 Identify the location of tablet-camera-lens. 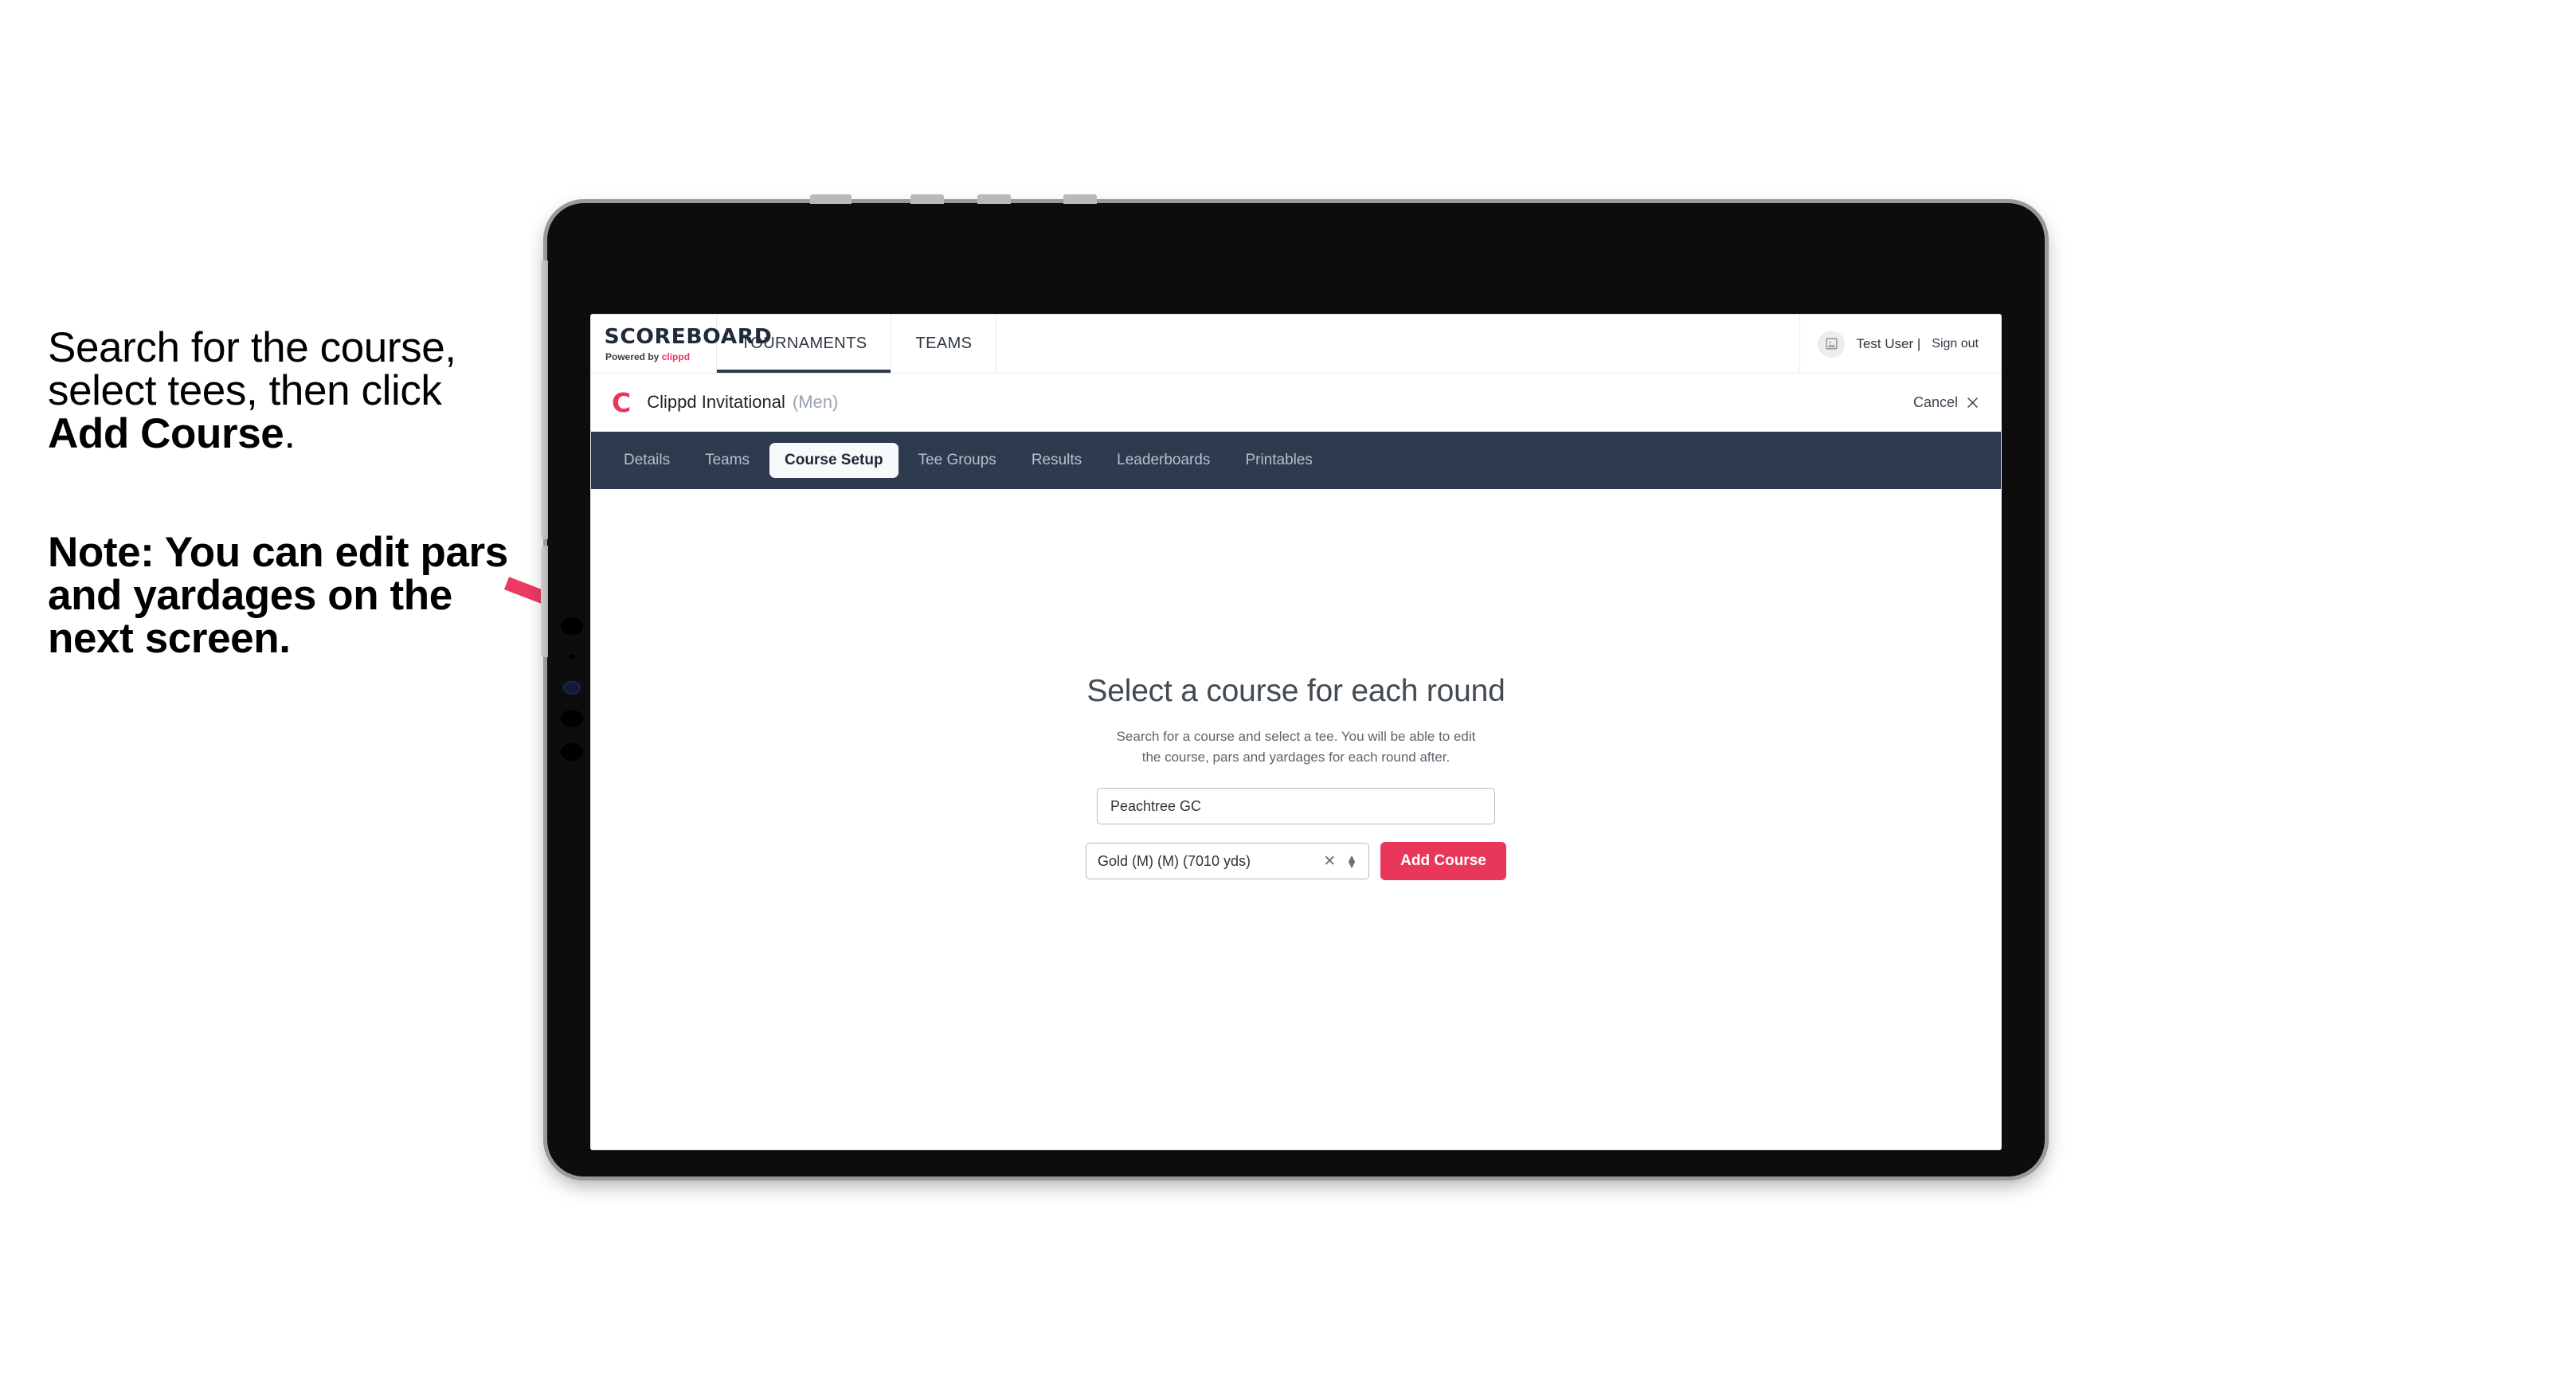
(572, 688).